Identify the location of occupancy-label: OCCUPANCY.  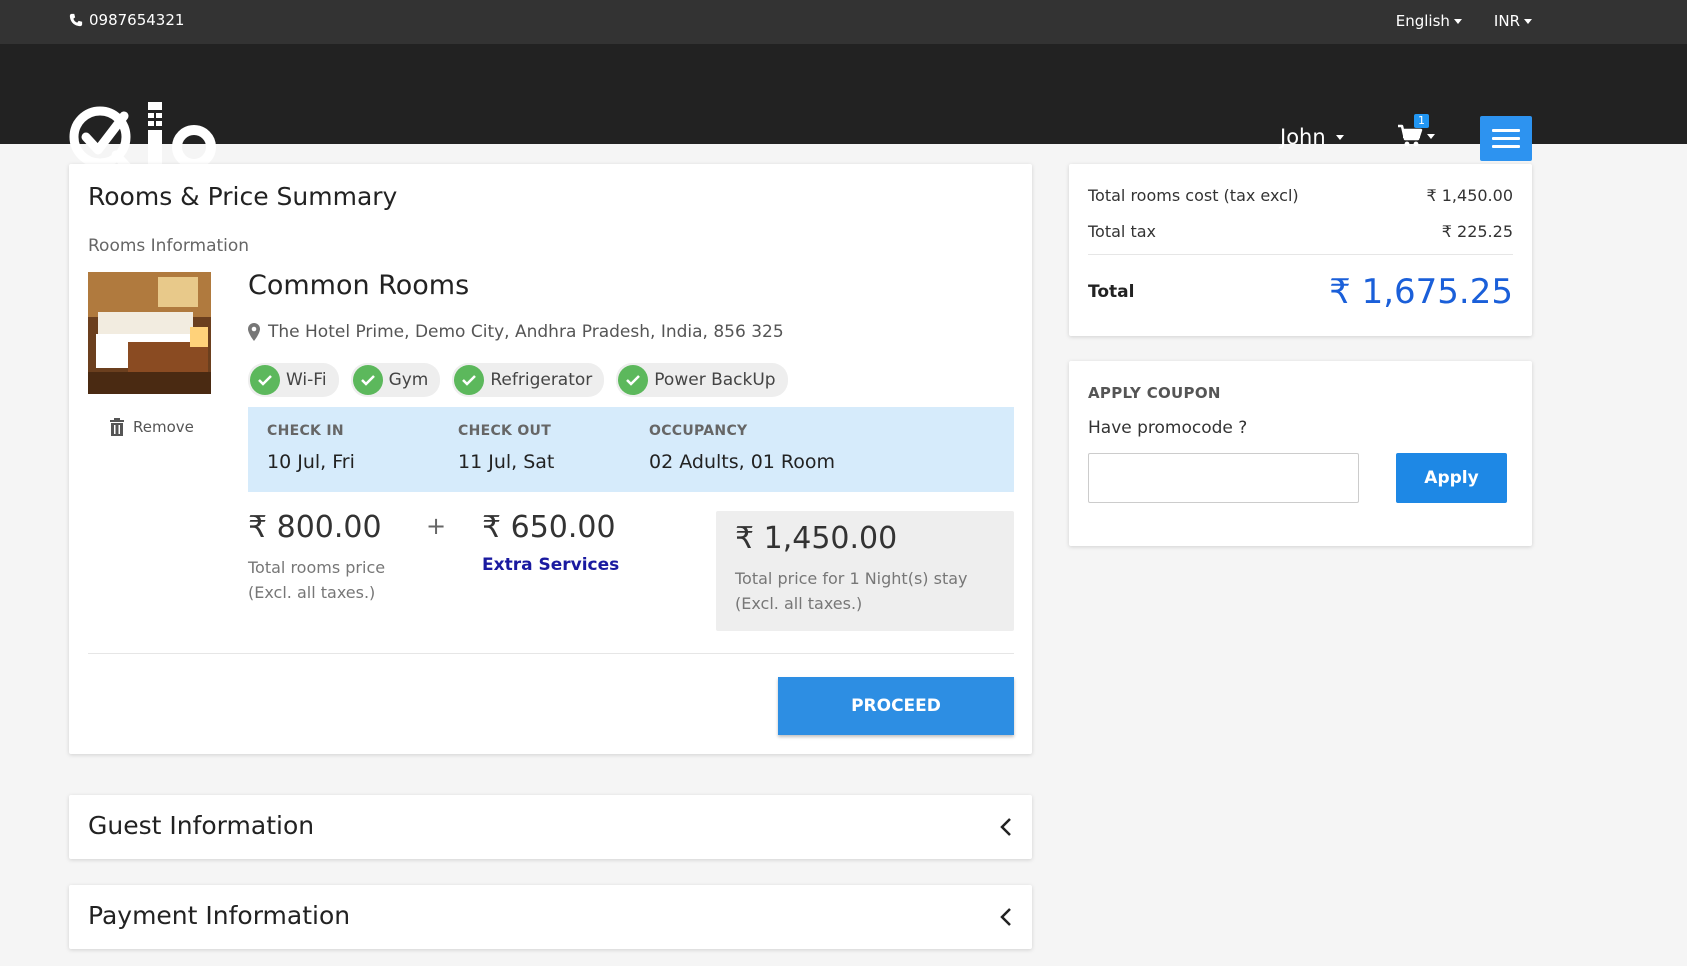
(698, 431).